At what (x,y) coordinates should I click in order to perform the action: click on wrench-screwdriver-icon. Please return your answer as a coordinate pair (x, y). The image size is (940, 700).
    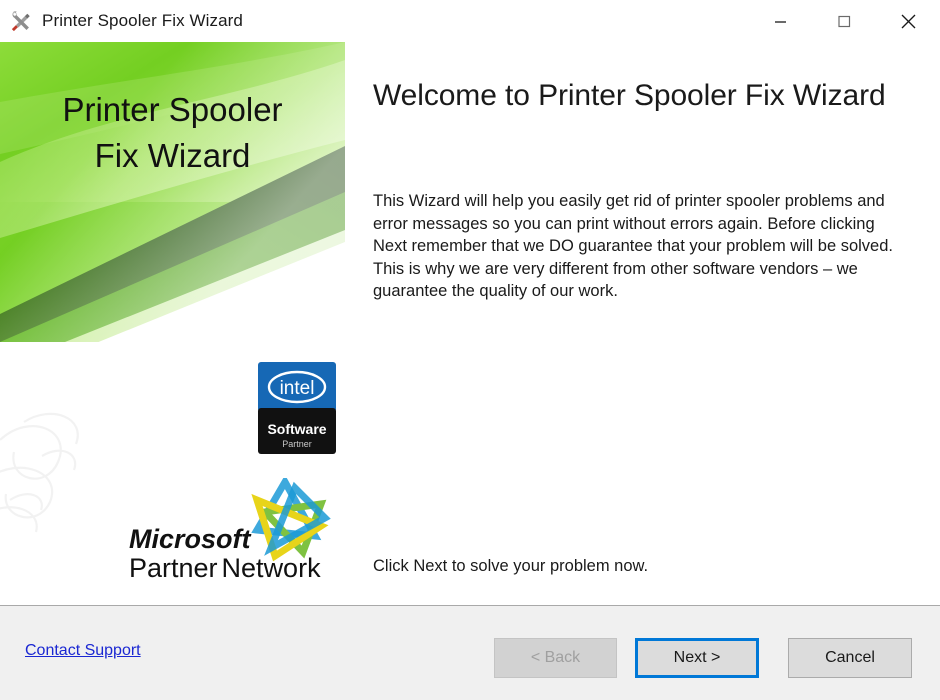
    Looking at the image, I should click on (20, 21).